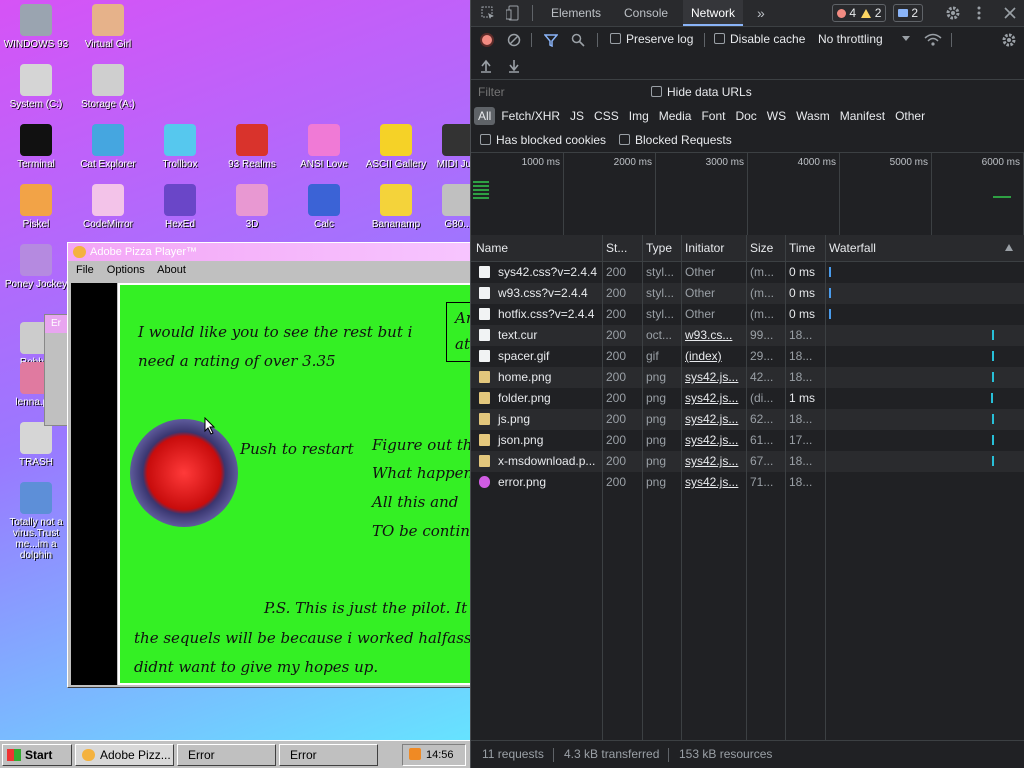  What do you see at coordinates (36, 445) in the screenshot?
I see `desktop-icon-trash: TRASH` at bounding box center [36, 445].